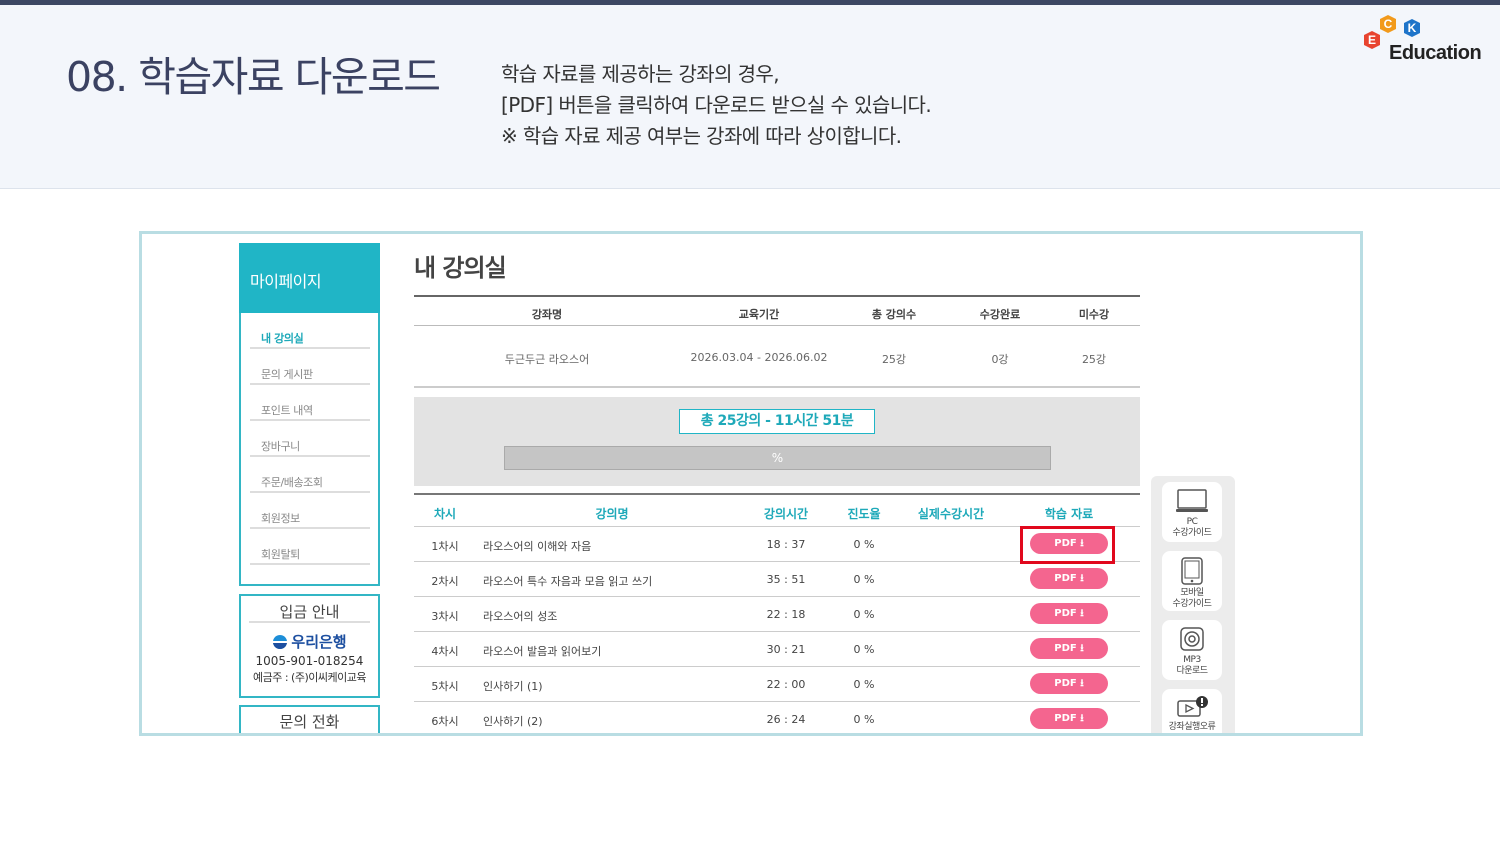 The width and height of the screenshot is (1500, 844). Describe the element at coordinates (701, 136) in the screenshot. I see `description-line: ※ 학습 자료 제공 여부는 강좌에 따라 상이합니다.` at that location.